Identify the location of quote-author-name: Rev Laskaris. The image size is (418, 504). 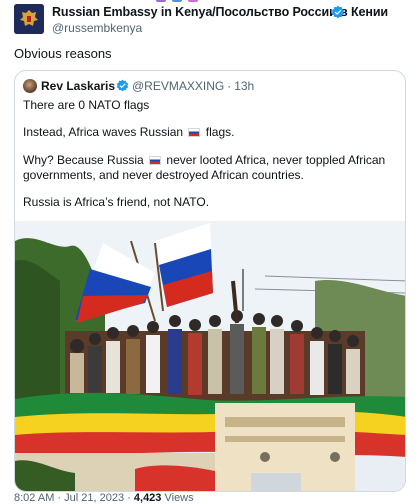
(78, 86).